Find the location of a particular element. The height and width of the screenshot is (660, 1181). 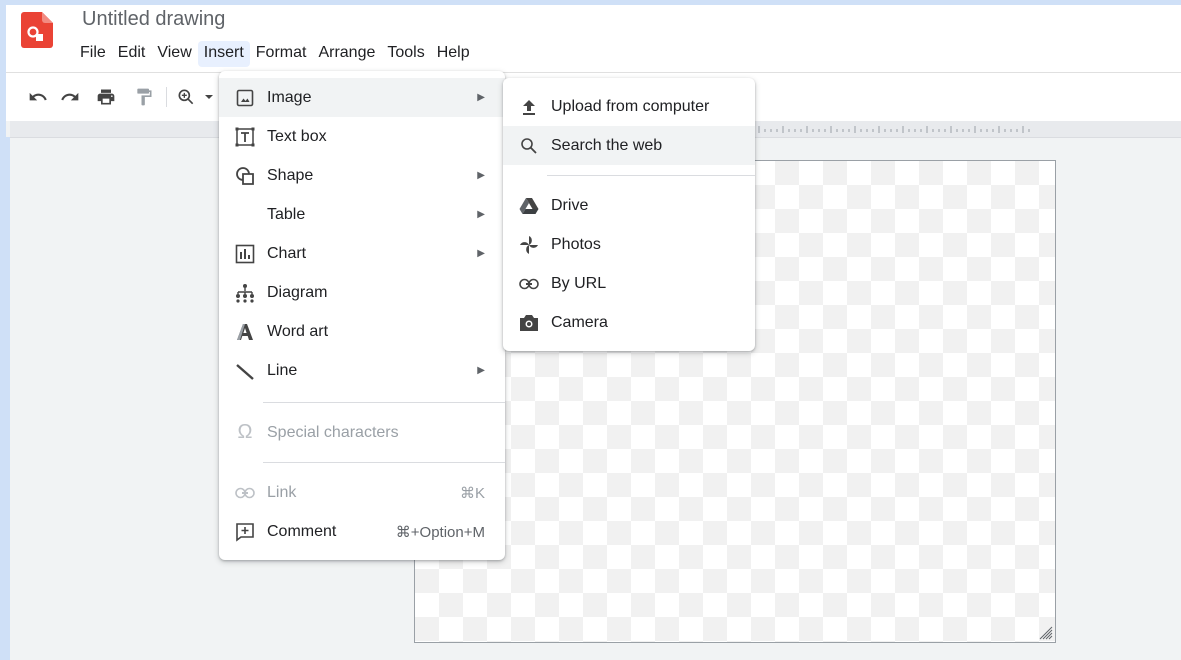

search-icon is located at coordinates (529, 146).